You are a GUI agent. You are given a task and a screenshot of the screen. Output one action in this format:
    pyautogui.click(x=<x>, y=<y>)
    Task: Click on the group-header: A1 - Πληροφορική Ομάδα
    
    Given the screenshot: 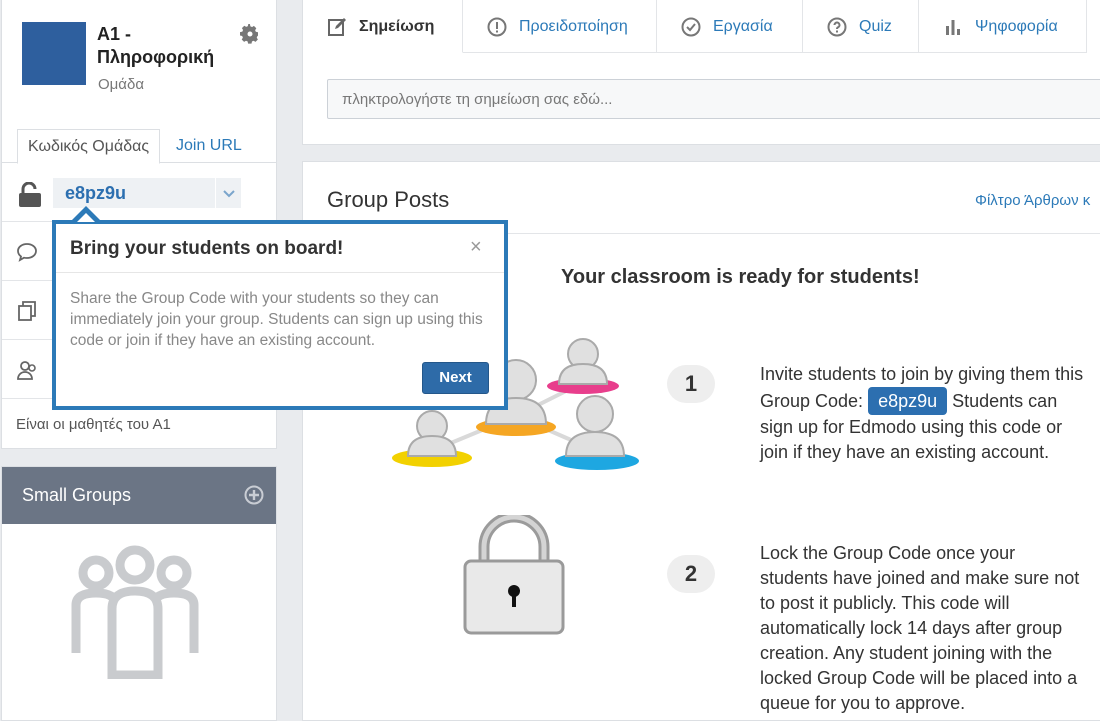 What is the action you would take?
    pyautogui.click(x=139, y=59)
    